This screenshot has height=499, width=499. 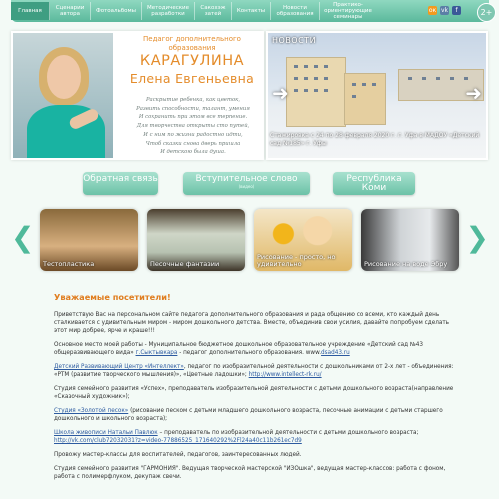 What do you see at coordinates (116, 11) in the screenshot?
I see `nav-item-photoalbums: Фотоальбомы` at bounding box center [116, 11].